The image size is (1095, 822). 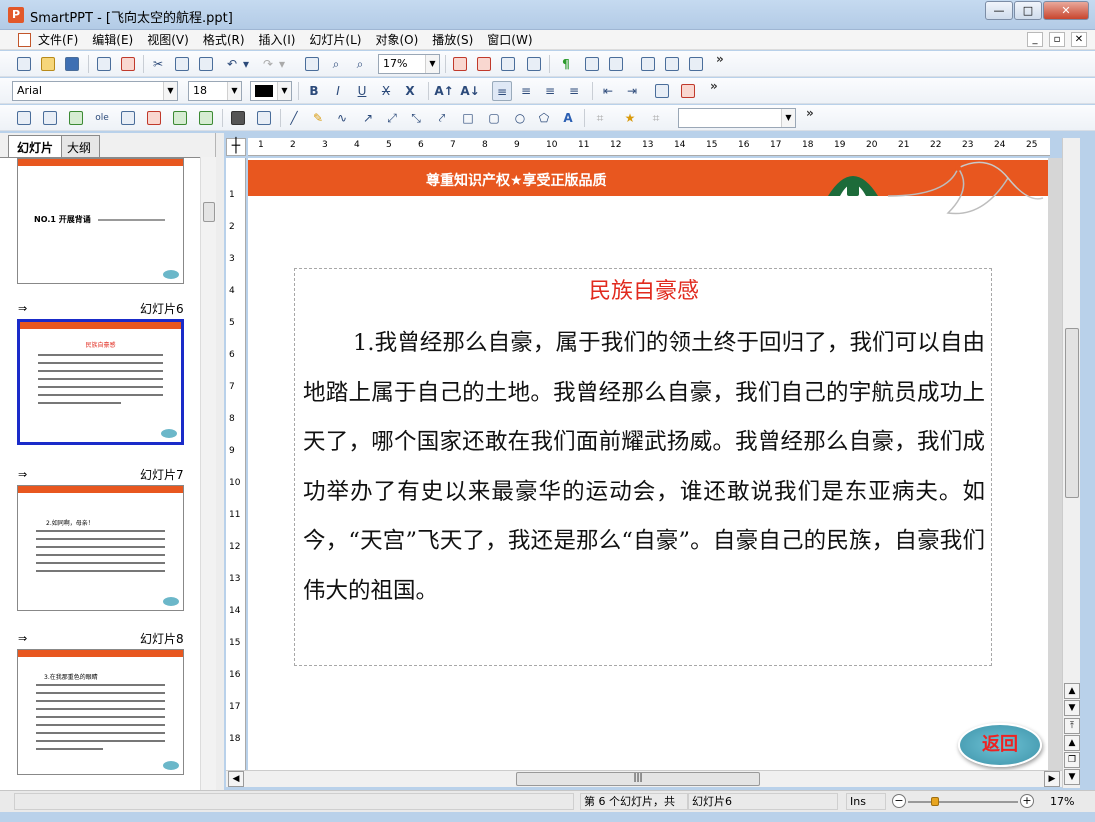 I want to click on scrollbar-thumb: |||, so click(x=638, y=779).